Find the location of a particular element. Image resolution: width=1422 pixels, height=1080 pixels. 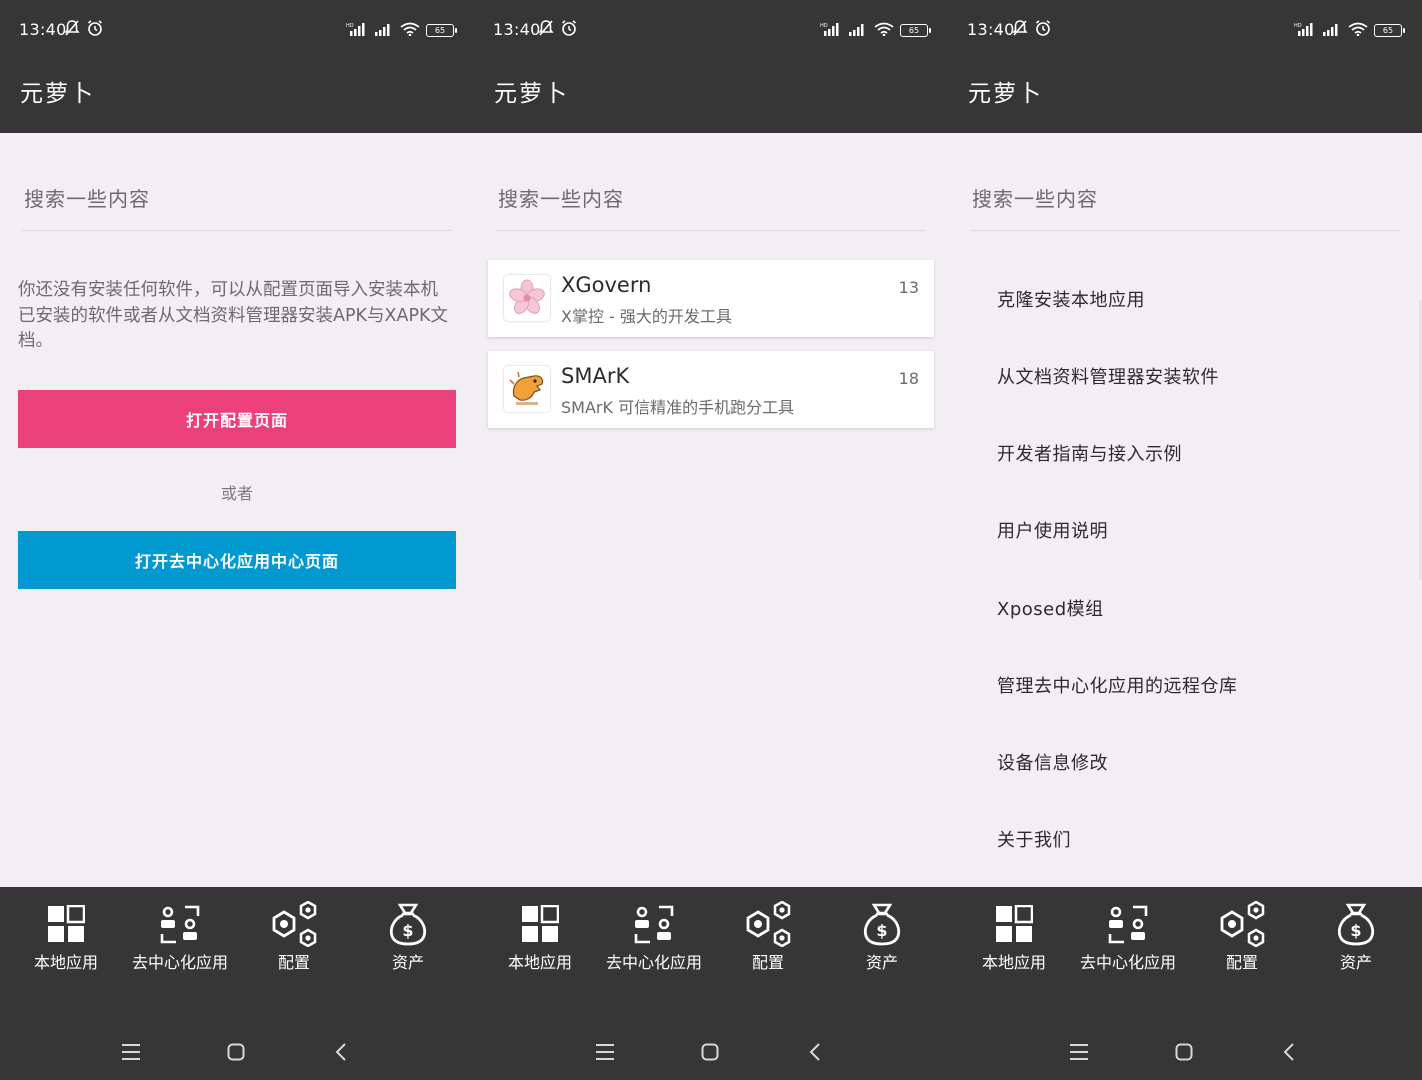

app-description: SMArK 可信精准的手机跑分工具 is located at coordinates (678, 407).